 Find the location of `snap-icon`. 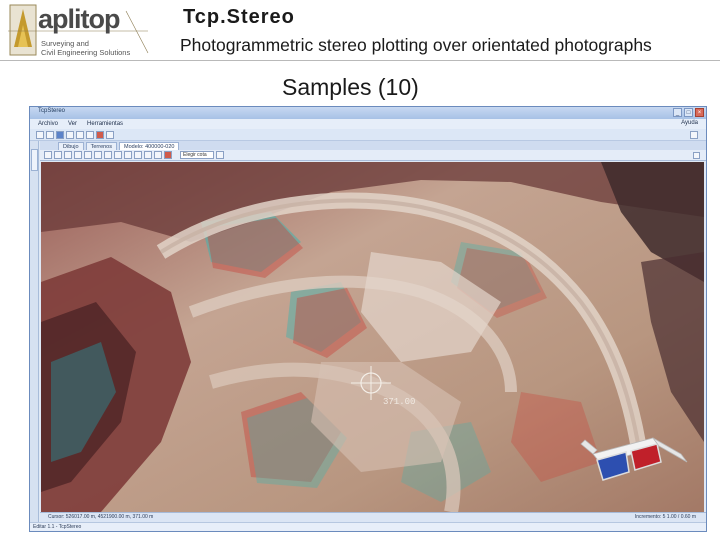

snap-icon is located at coordinates (148, 155).